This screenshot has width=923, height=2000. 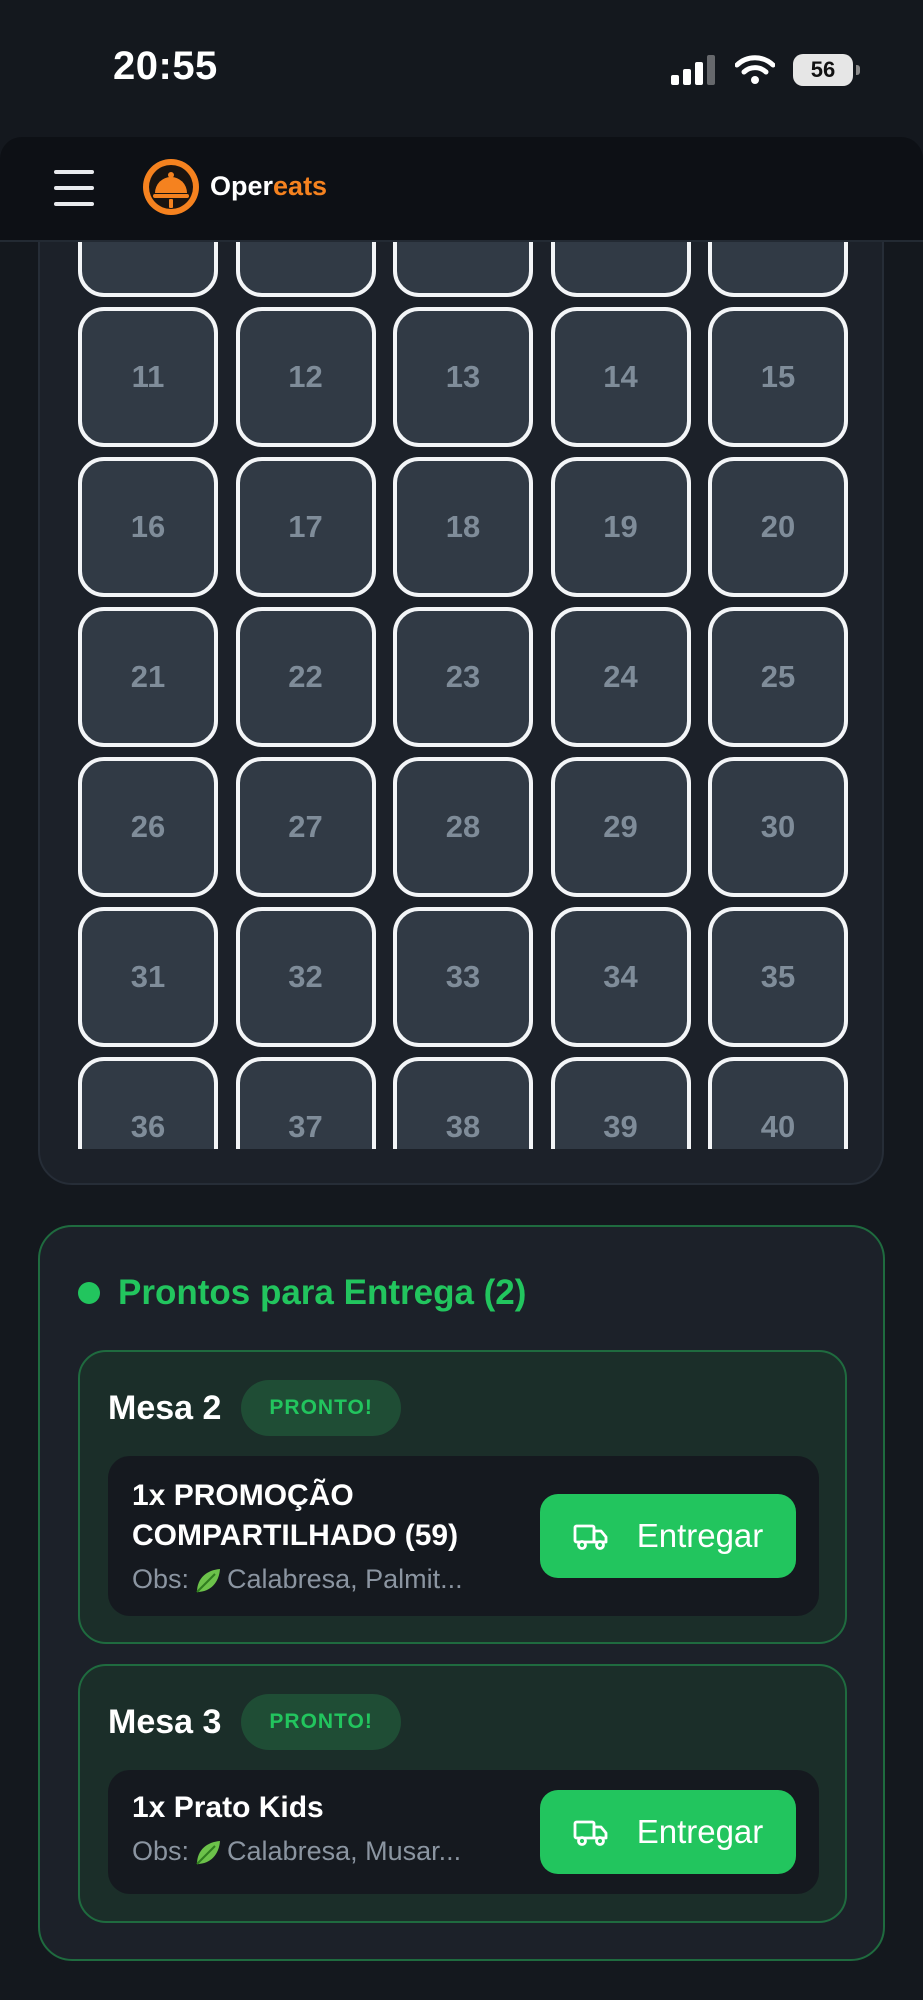 I want to click on table-button: 20, so click(x=778, y=527).